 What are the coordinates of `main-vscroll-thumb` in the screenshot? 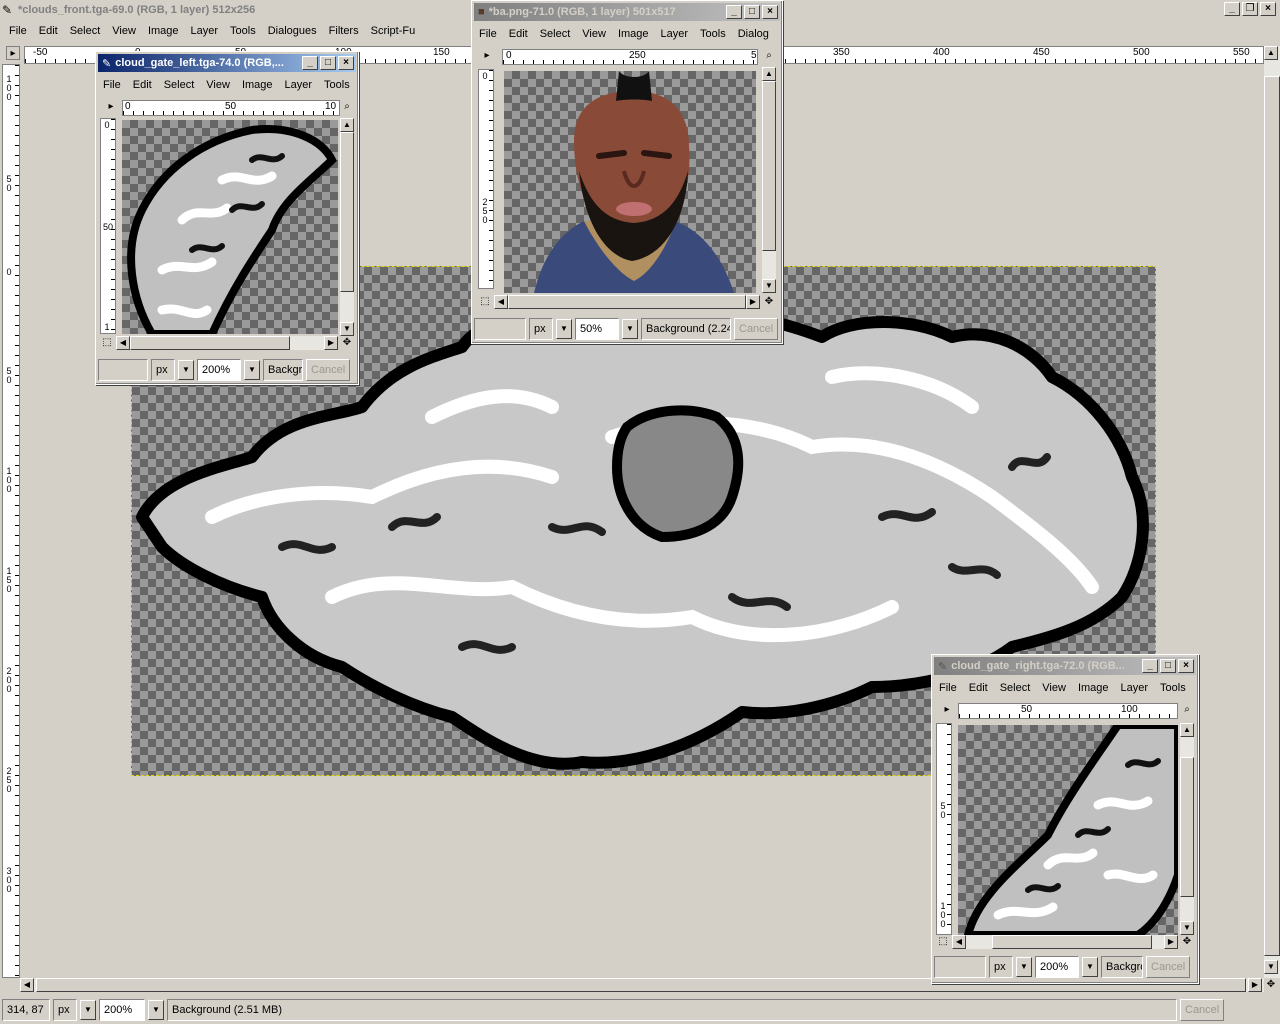 It's located at (1272, 516).